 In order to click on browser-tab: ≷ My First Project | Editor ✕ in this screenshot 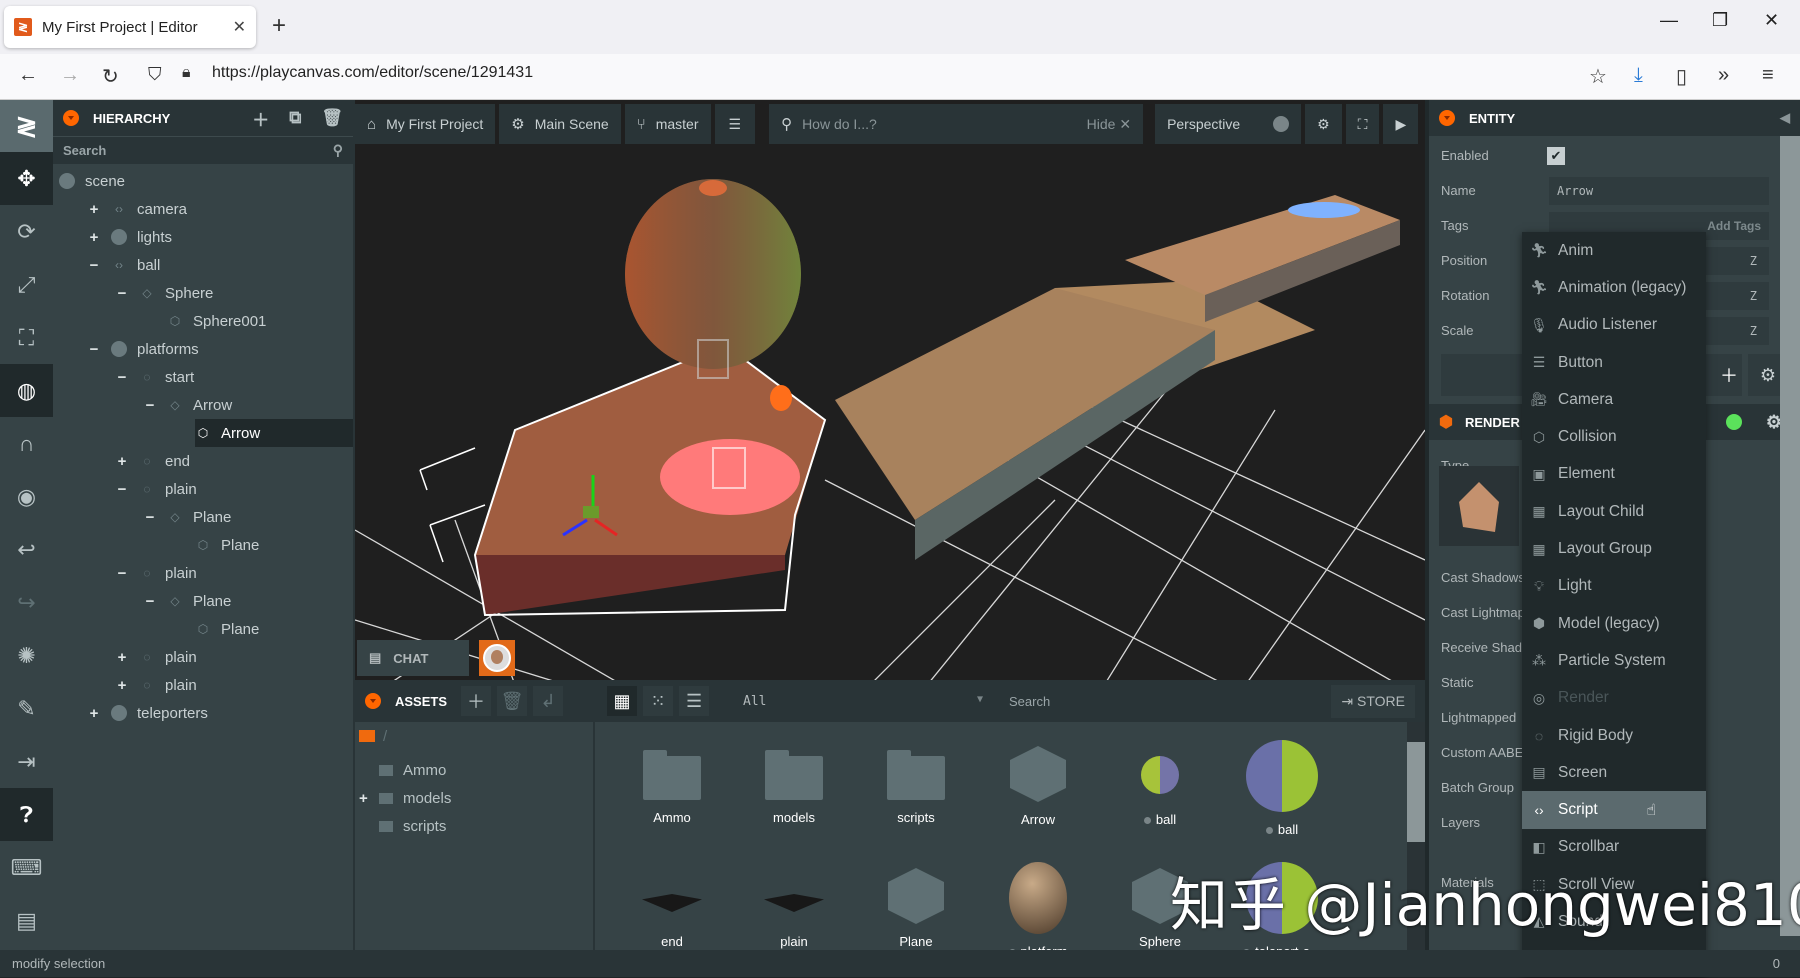, I will do `click(130, 27)`.